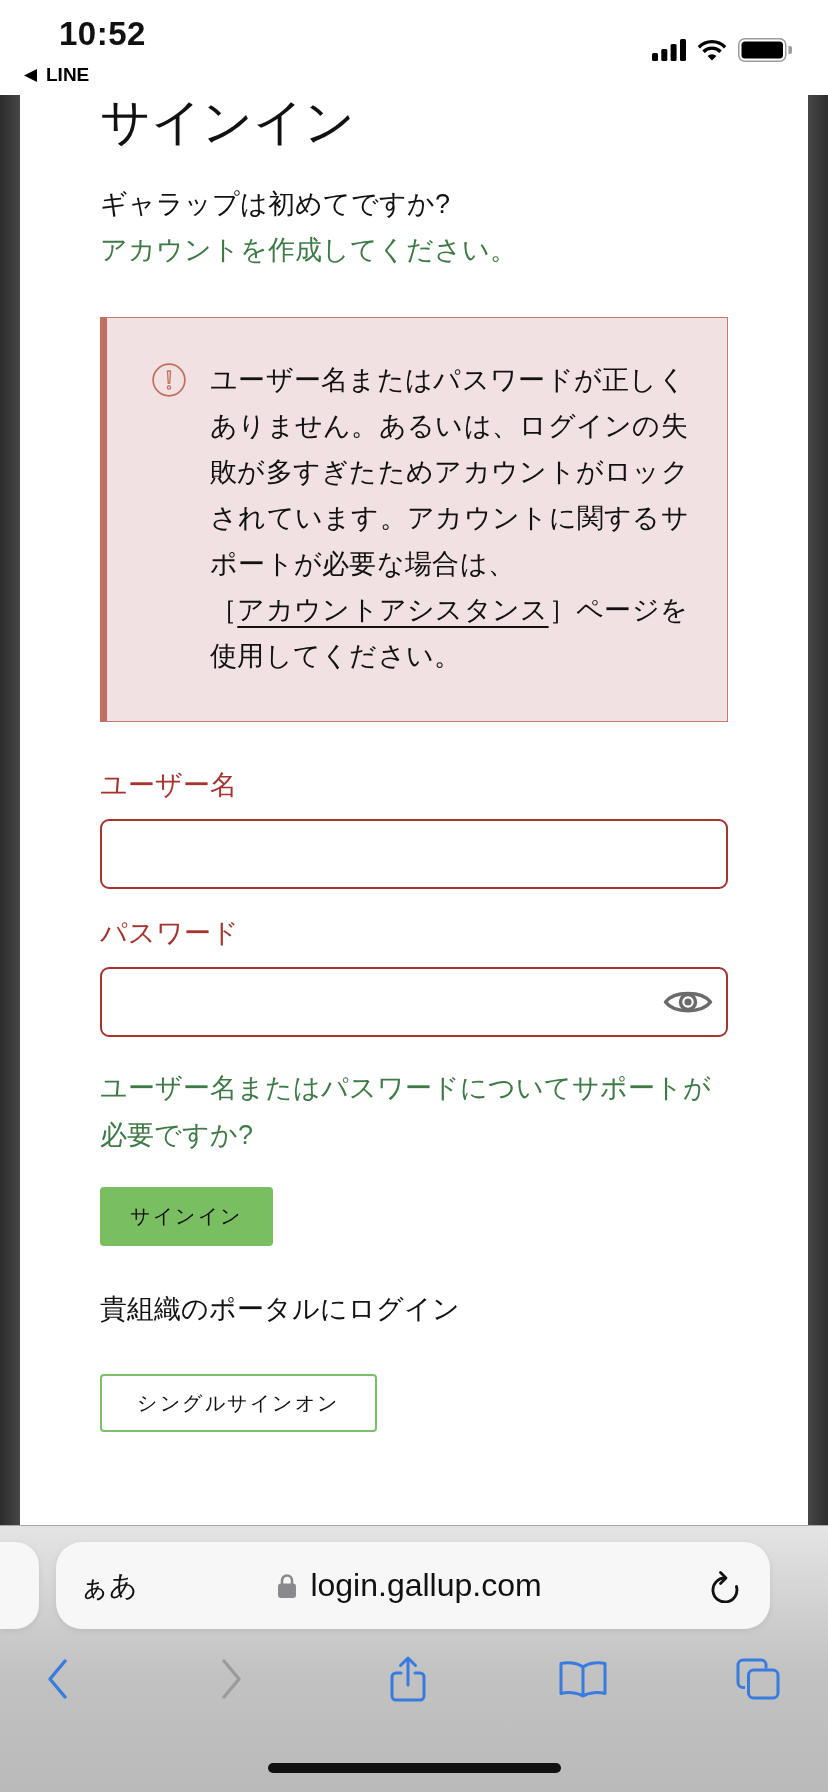 Image resolution: width=828 pixels, height=1792 pixels. Describe the element at coordinates (186, 1216) in the screenshot. I see `sign-in-button: サインイン` at that location.